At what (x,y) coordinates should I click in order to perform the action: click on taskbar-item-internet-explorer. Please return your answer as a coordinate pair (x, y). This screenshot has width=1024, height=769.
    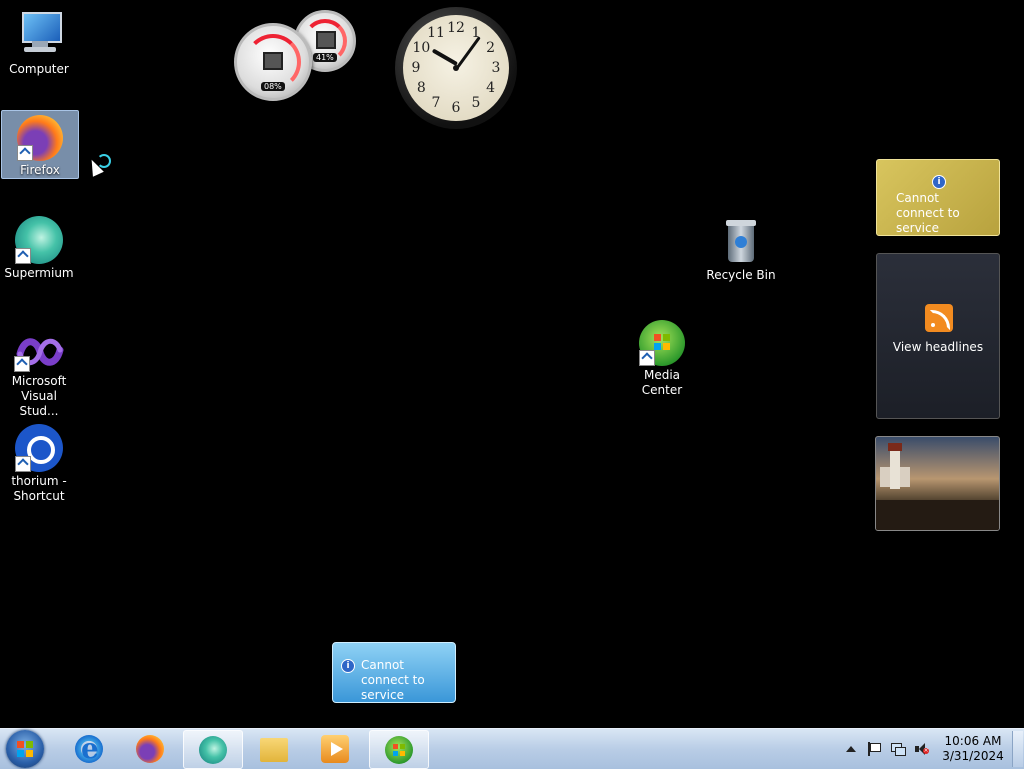
    Looking at the image, I should click on (89, 748).